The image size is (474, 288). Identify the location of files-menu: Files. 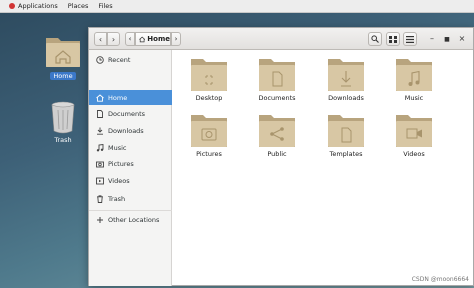
(105, 6).